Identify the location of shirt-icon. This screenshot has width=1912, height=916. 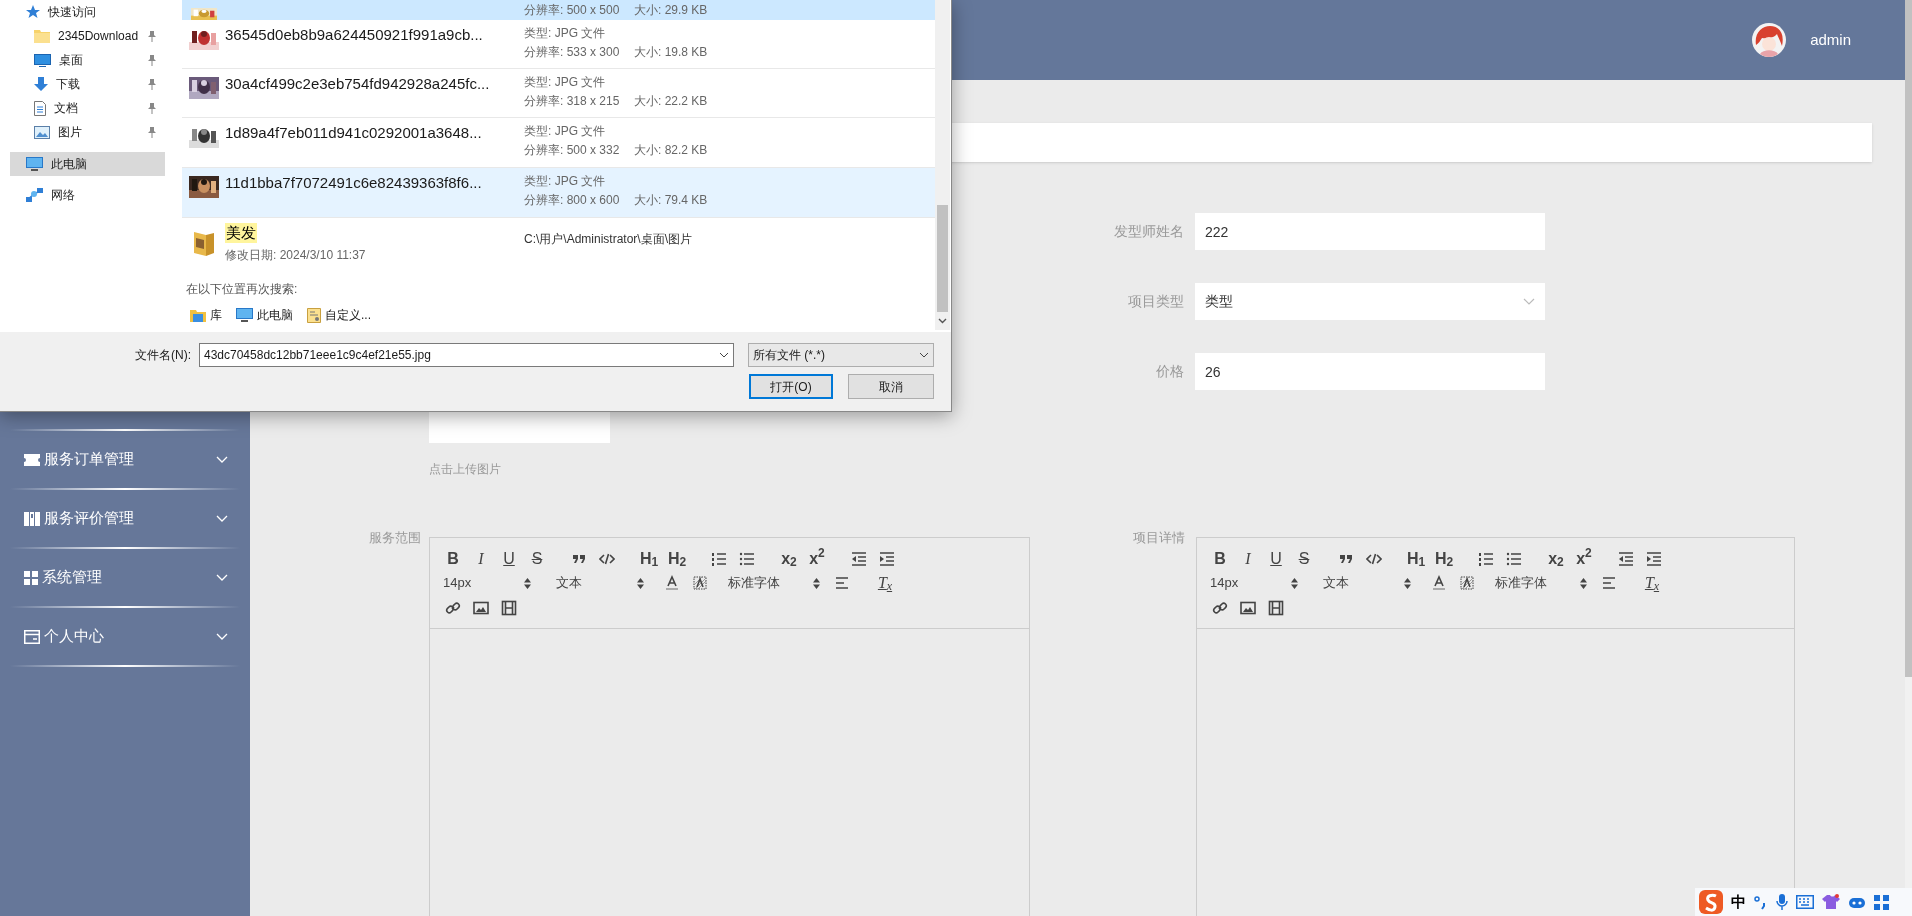
(1831, 902).